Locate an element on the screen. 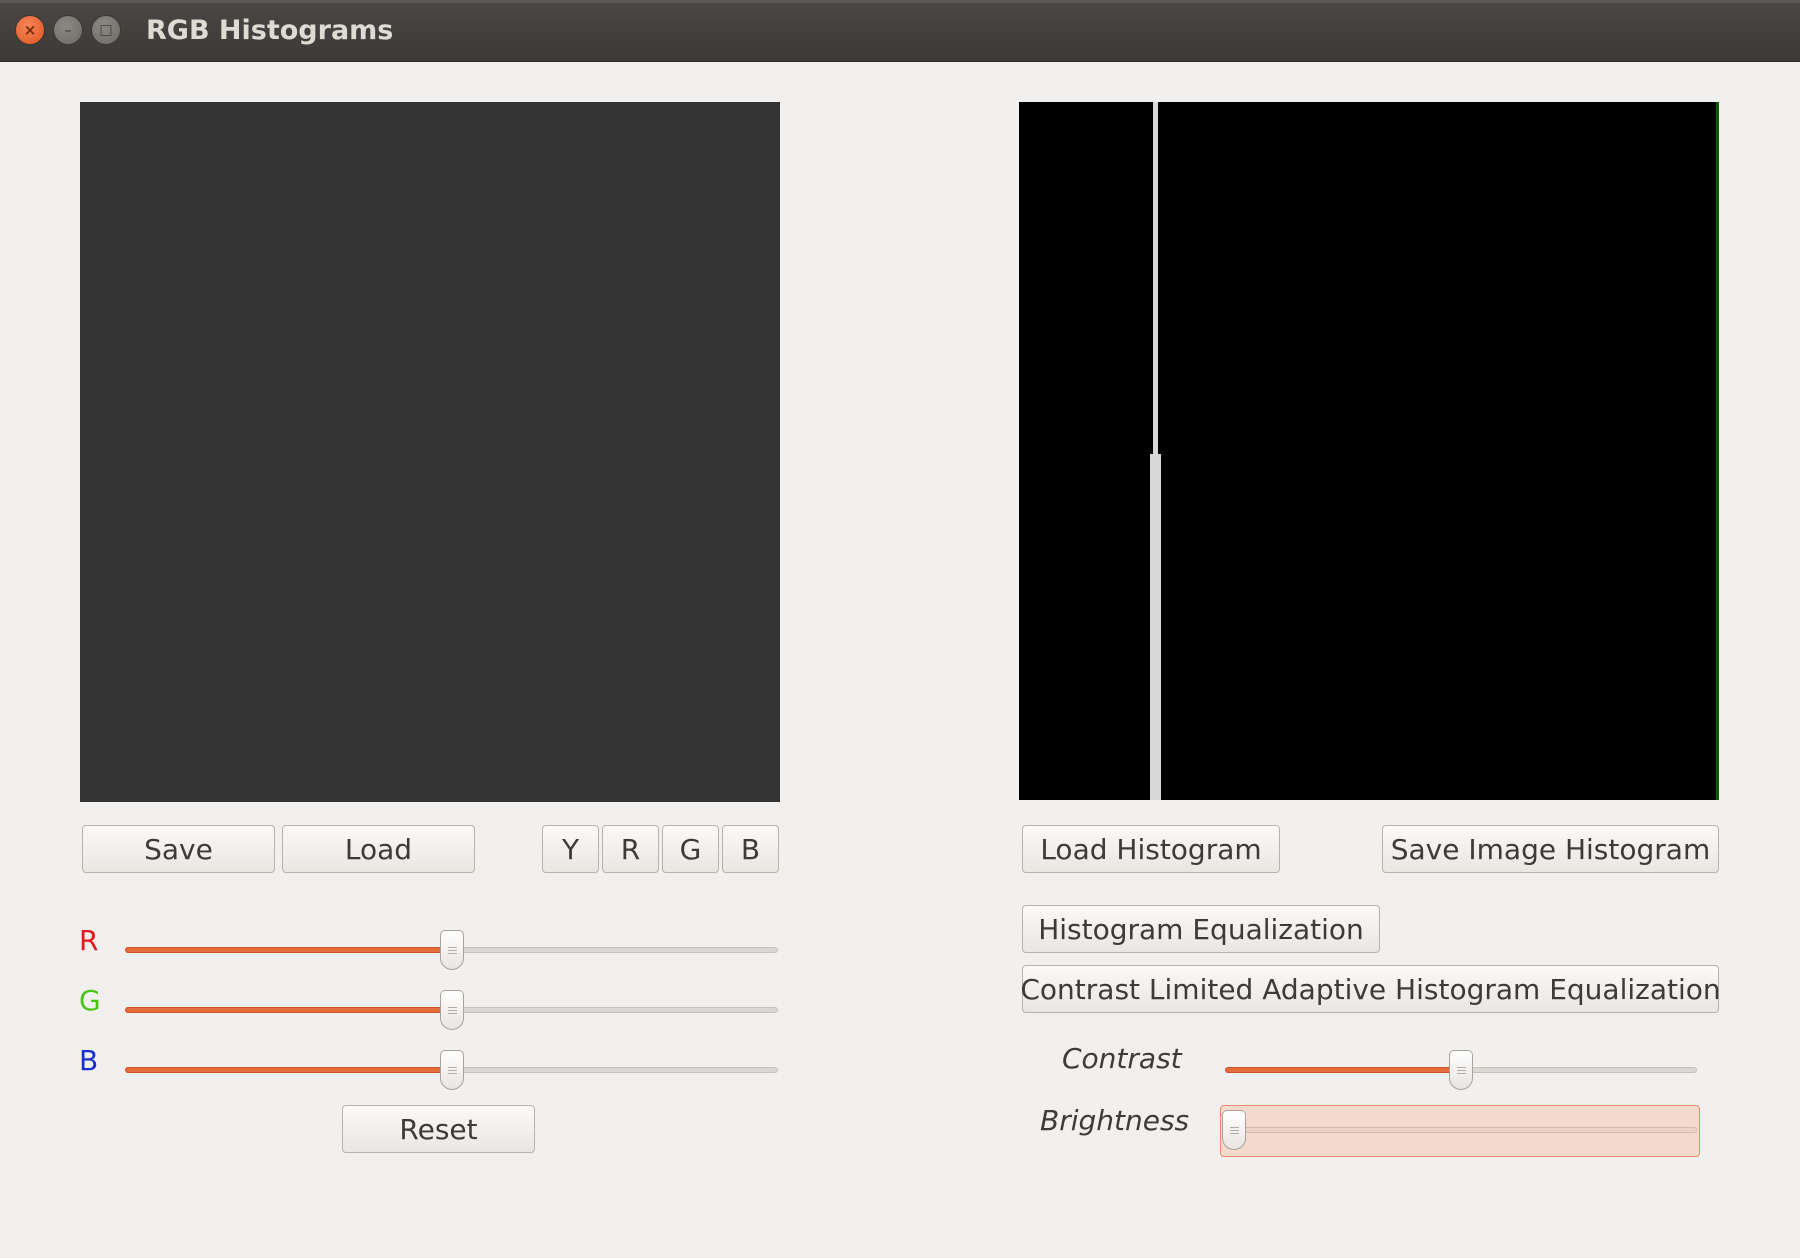 The height and width of the screenshot is (1258, 1800). contrast-slider-handle is located at coordinates (1461, 1070).